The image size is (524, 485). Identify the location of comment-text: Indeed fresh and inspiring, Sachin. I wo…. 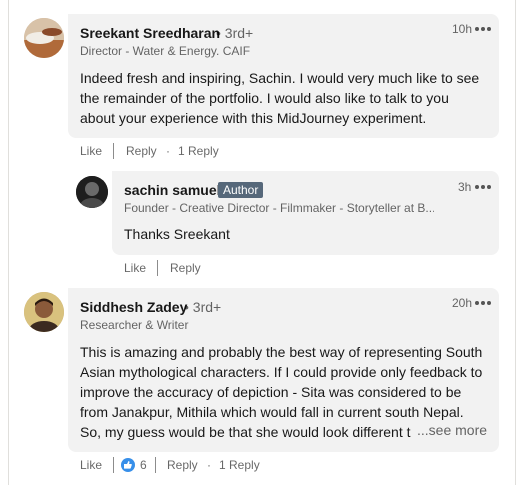
(279, 98).